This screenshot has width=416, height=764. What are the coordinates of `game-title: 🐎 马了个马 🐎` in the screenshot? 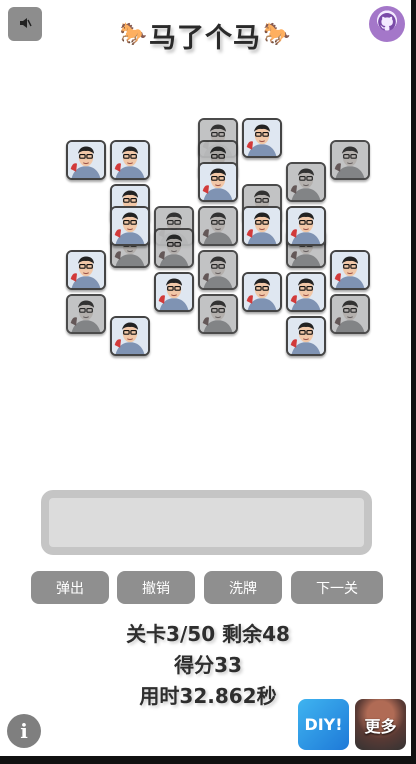 It's located at (205, 35).